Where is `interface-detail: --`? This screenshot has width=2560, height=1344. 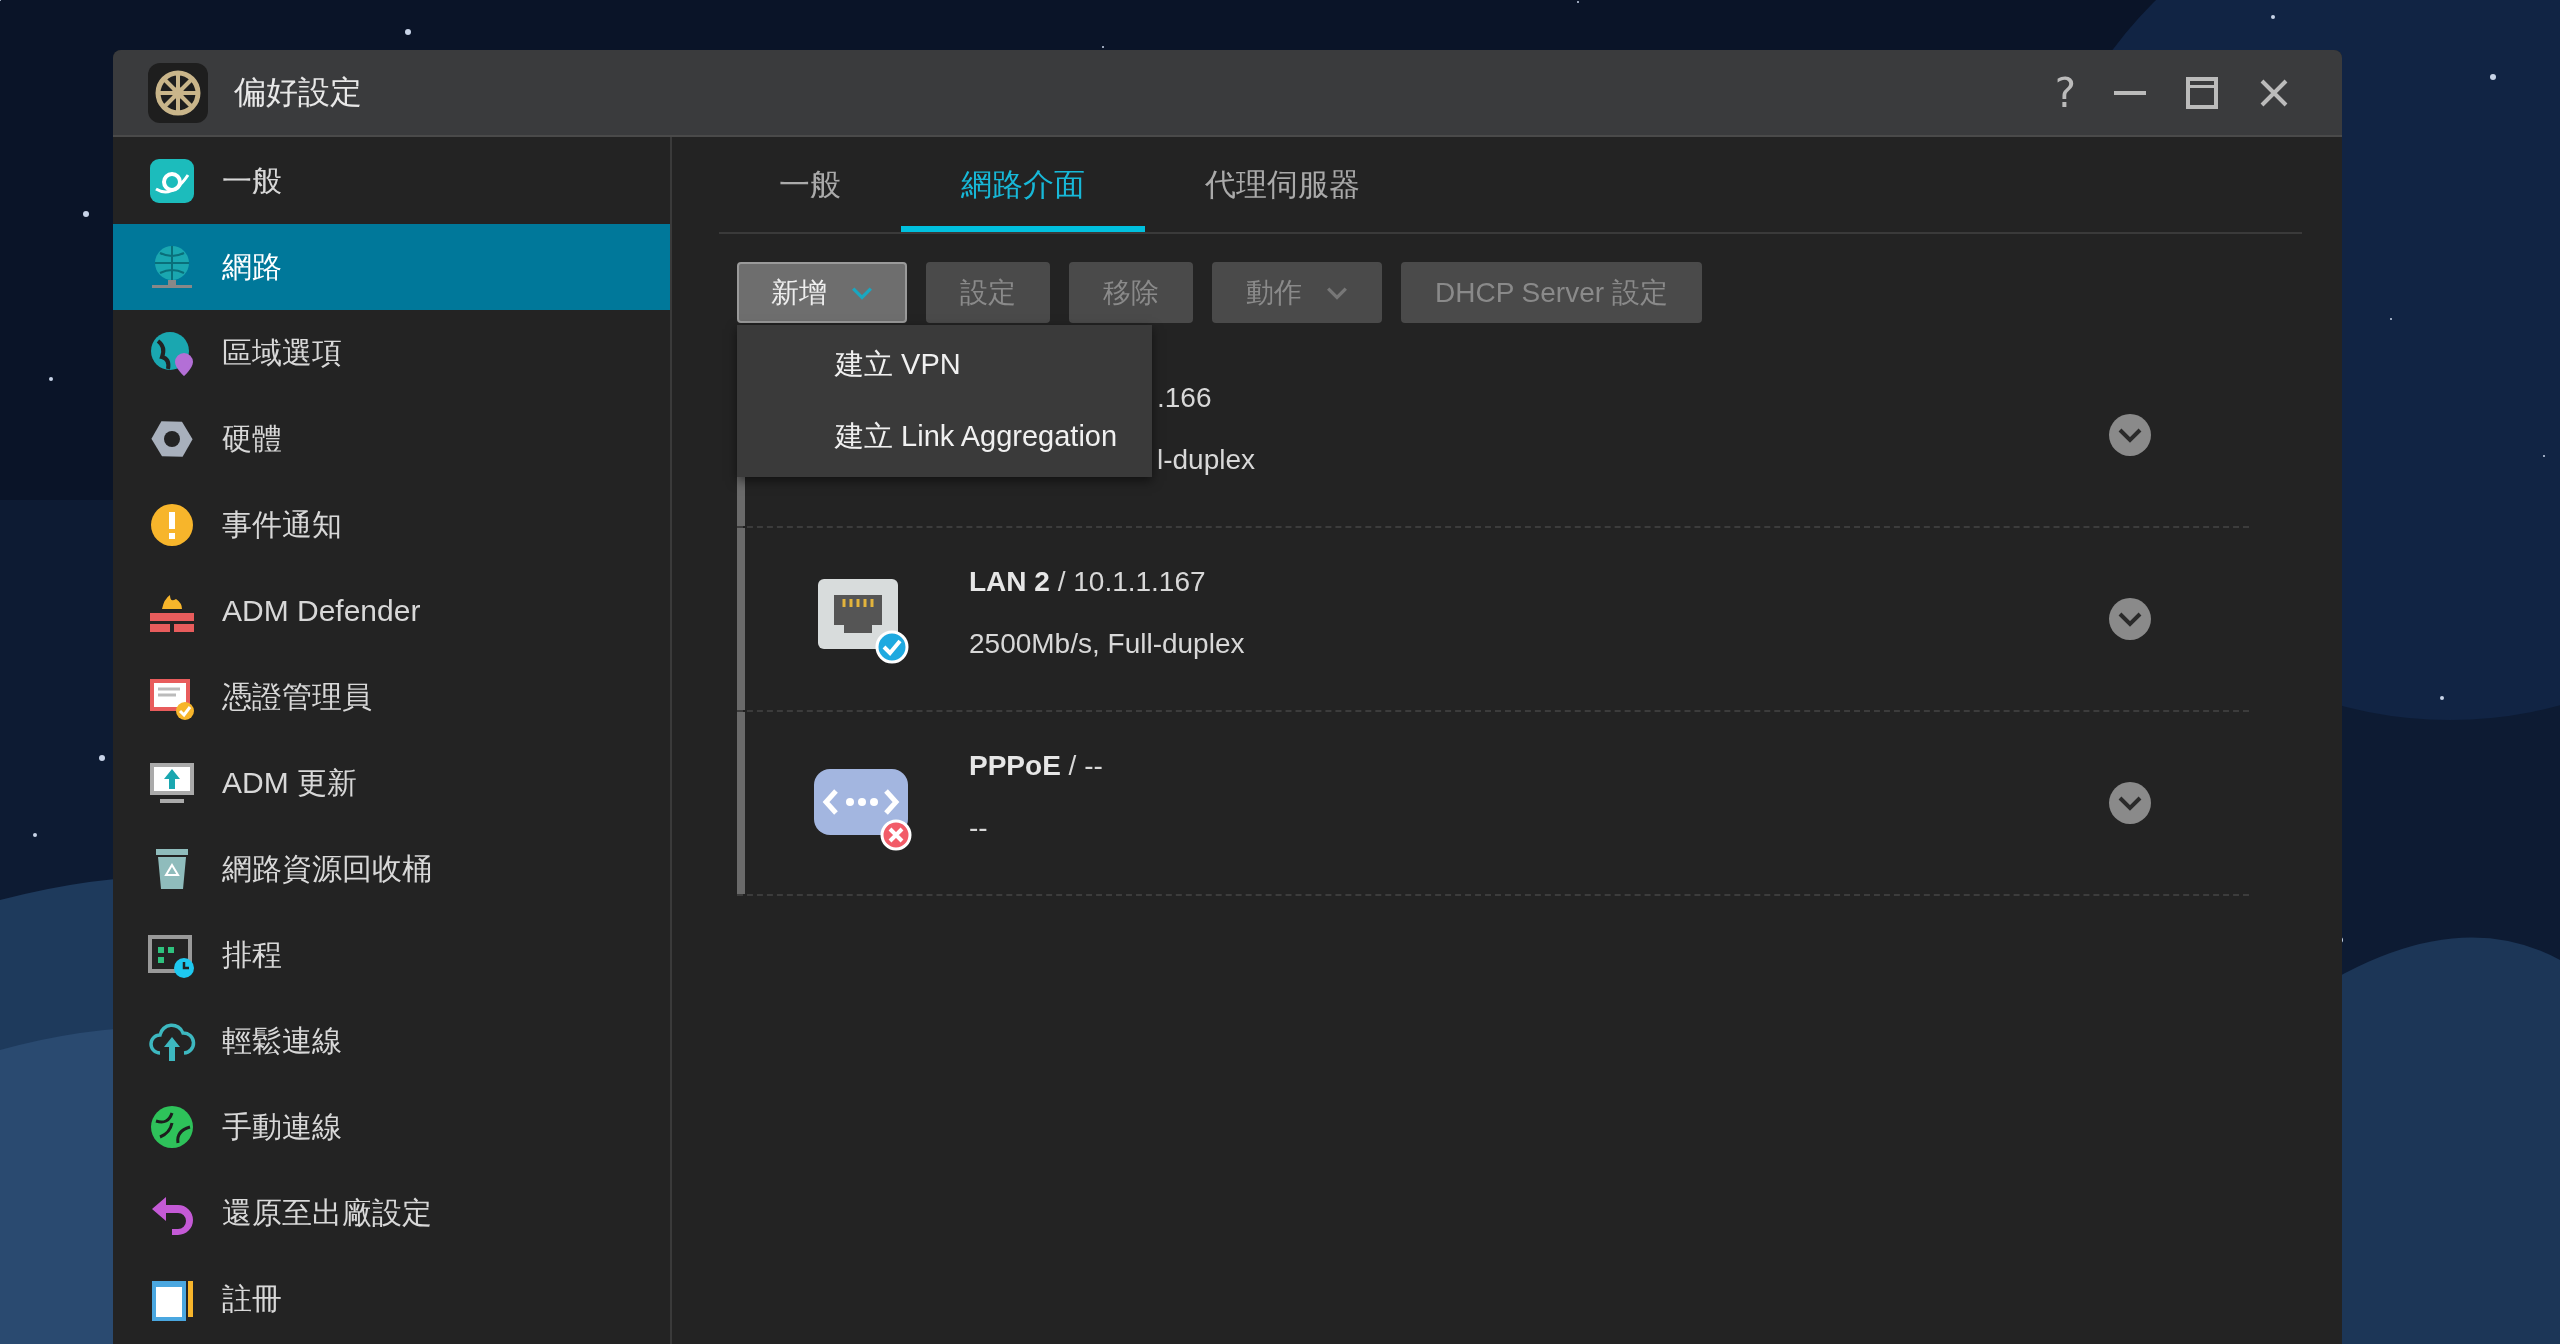
interface-detail: -- is located at coordinates (979, 828).